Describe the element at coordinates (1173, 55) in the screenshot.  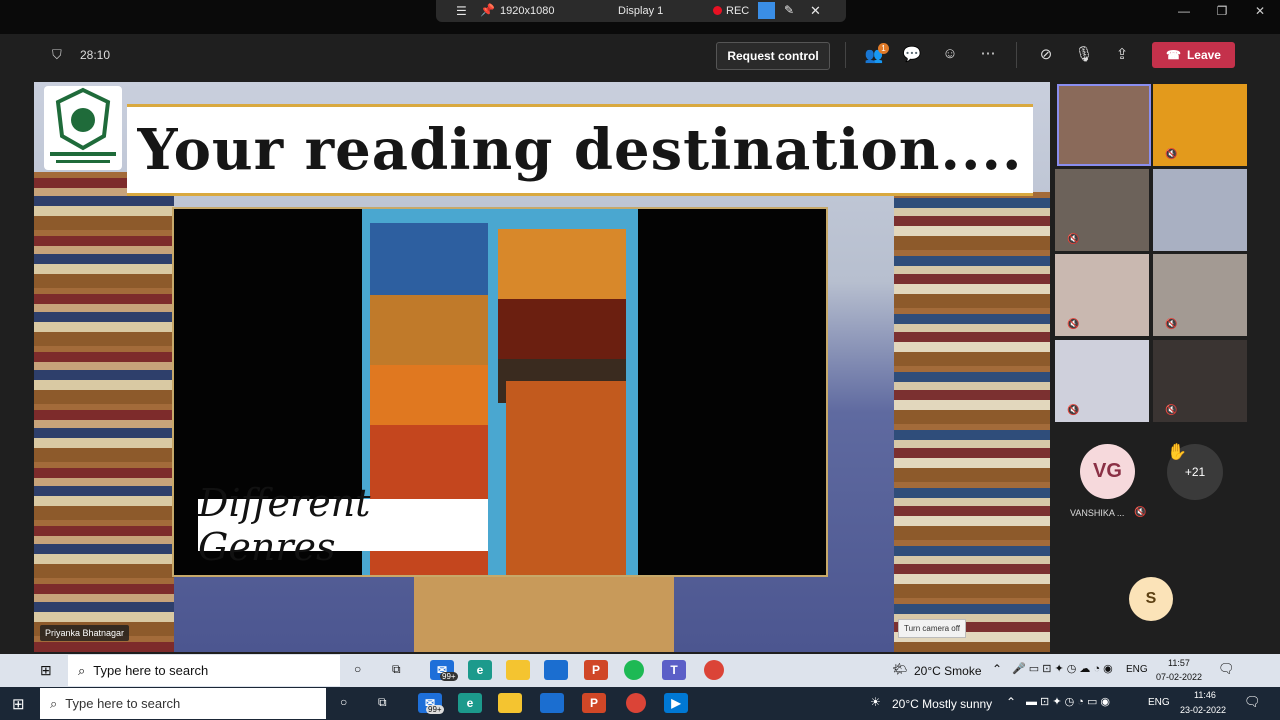
I see `phone-icon: ☎` at that location.